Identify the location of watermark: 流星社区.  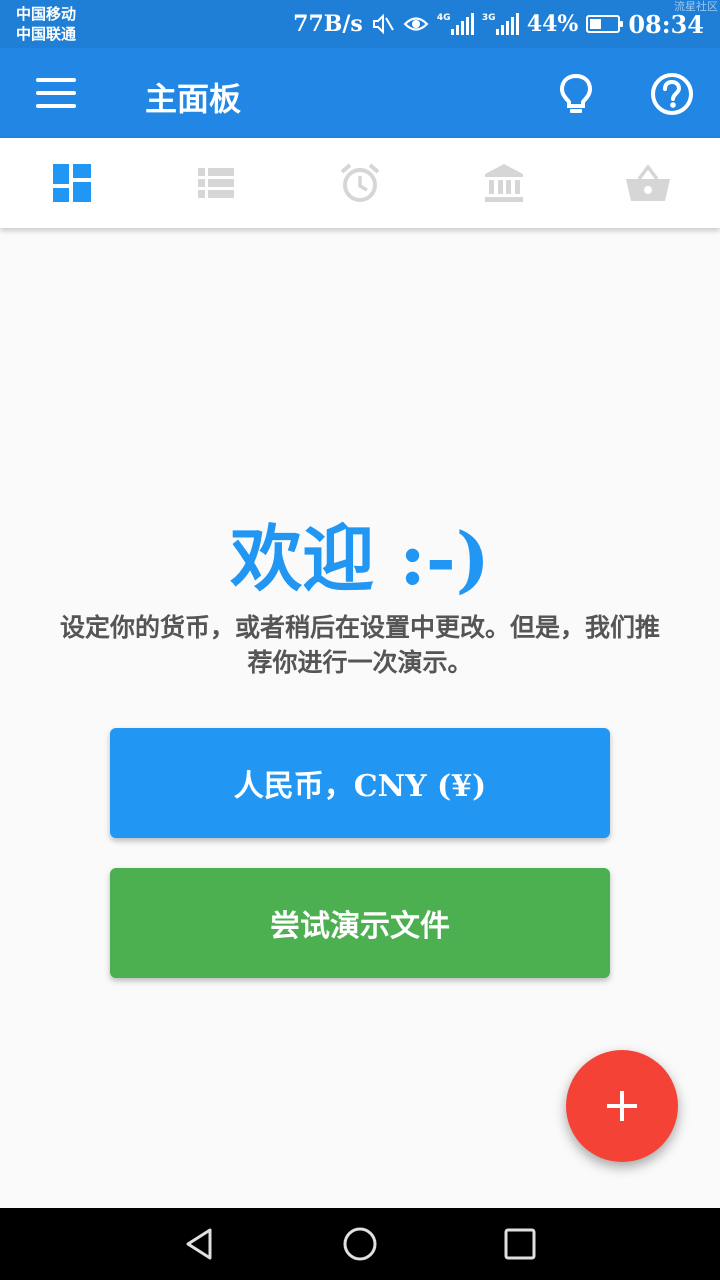
(696, 6).